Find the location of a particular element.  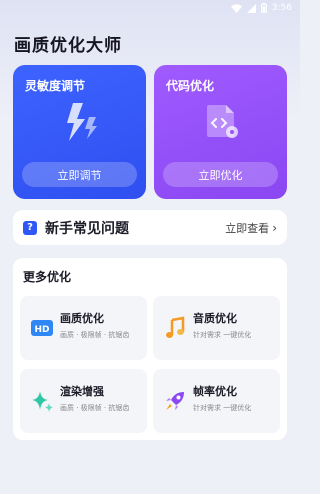

tile-frame-rate: 帧率优化 针对需求 一键优化 is located at coordinates (216, 401).